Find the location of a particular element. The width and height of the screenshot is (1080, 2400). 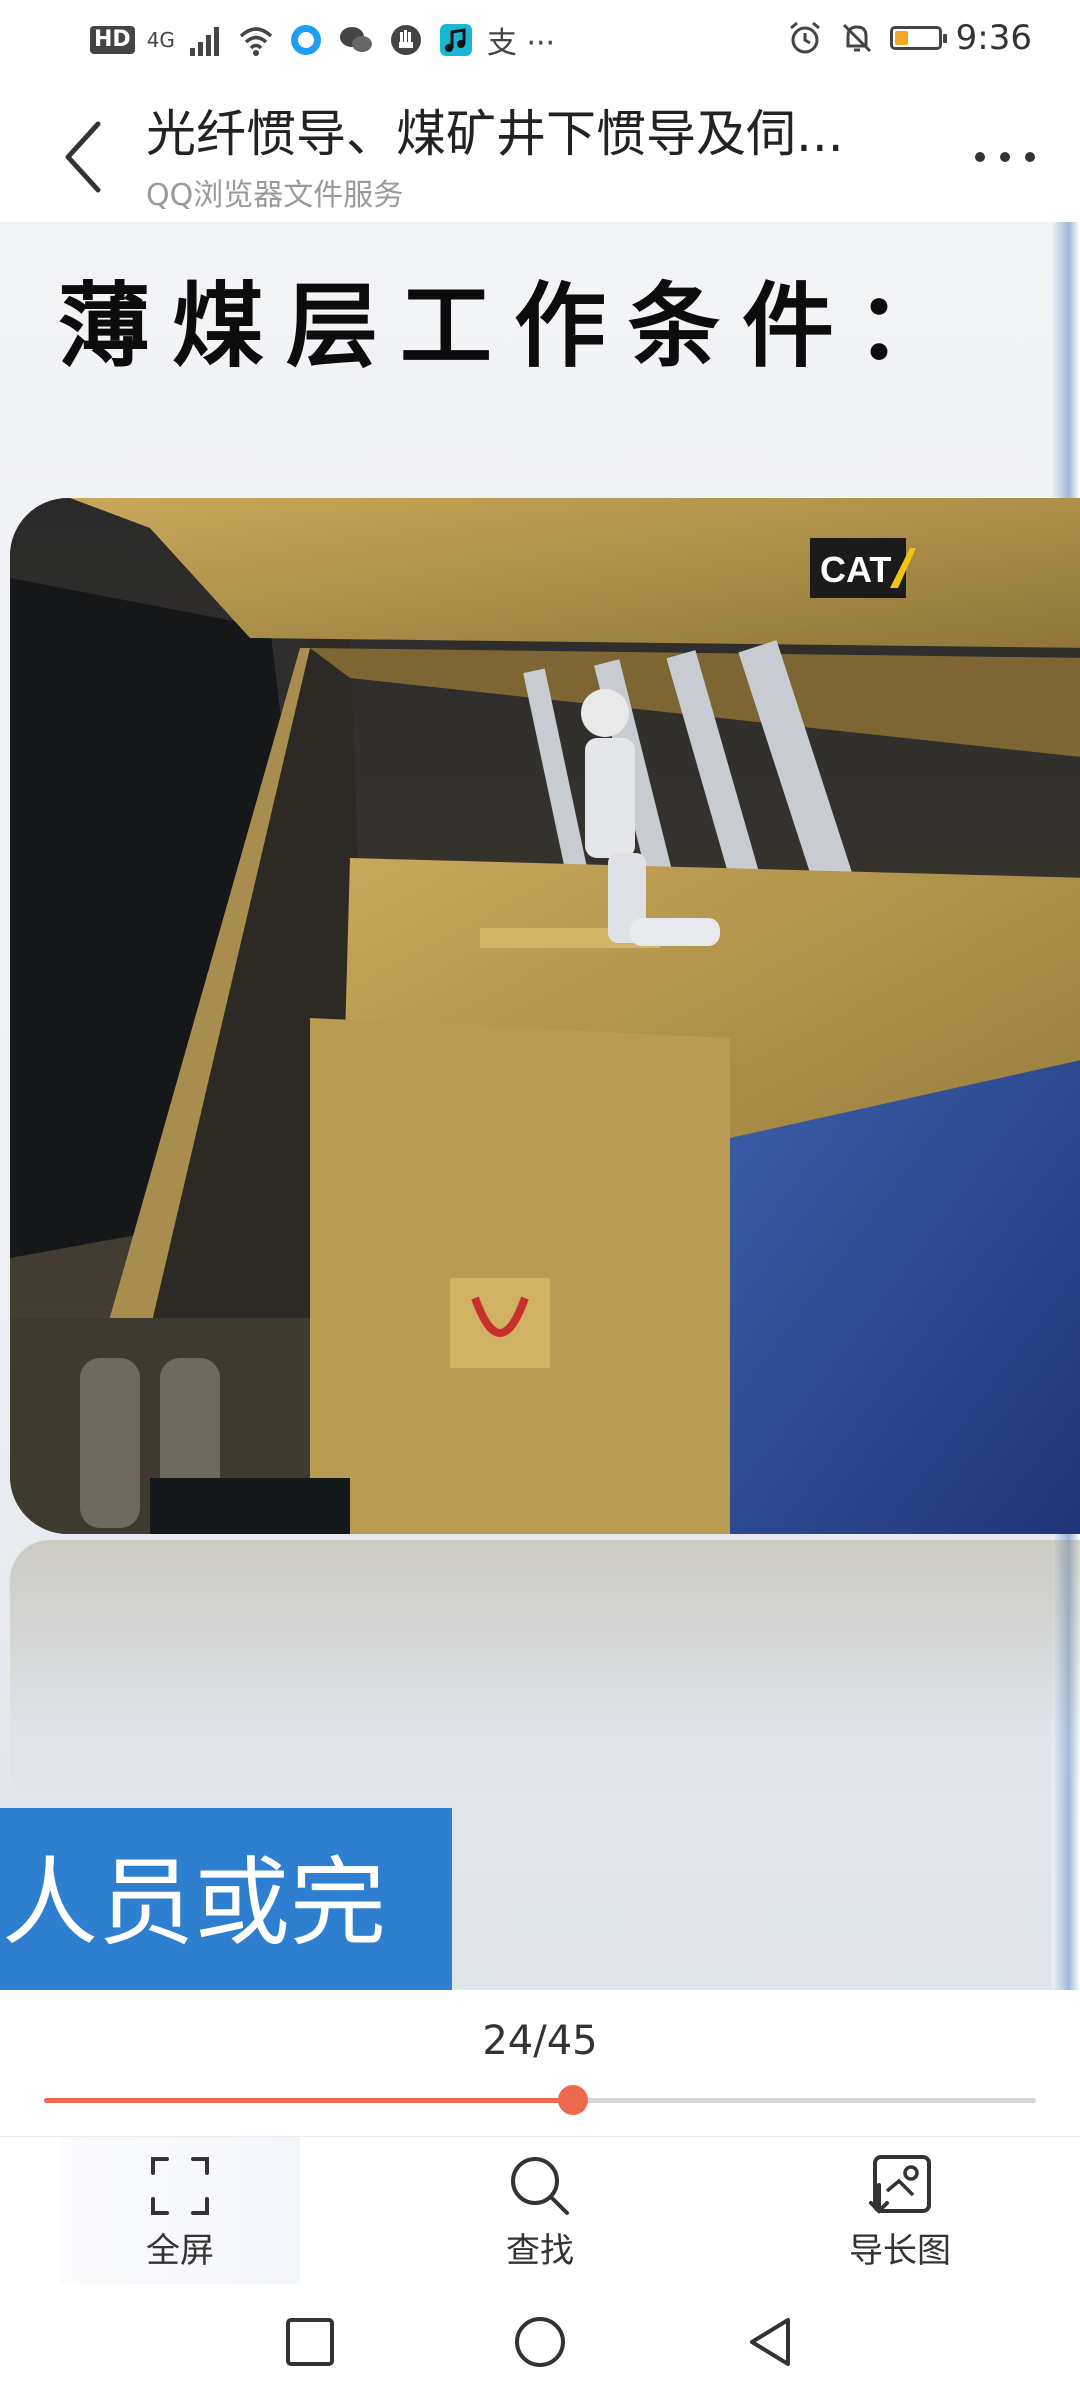

home-button is located at coordinates (540, 2342).